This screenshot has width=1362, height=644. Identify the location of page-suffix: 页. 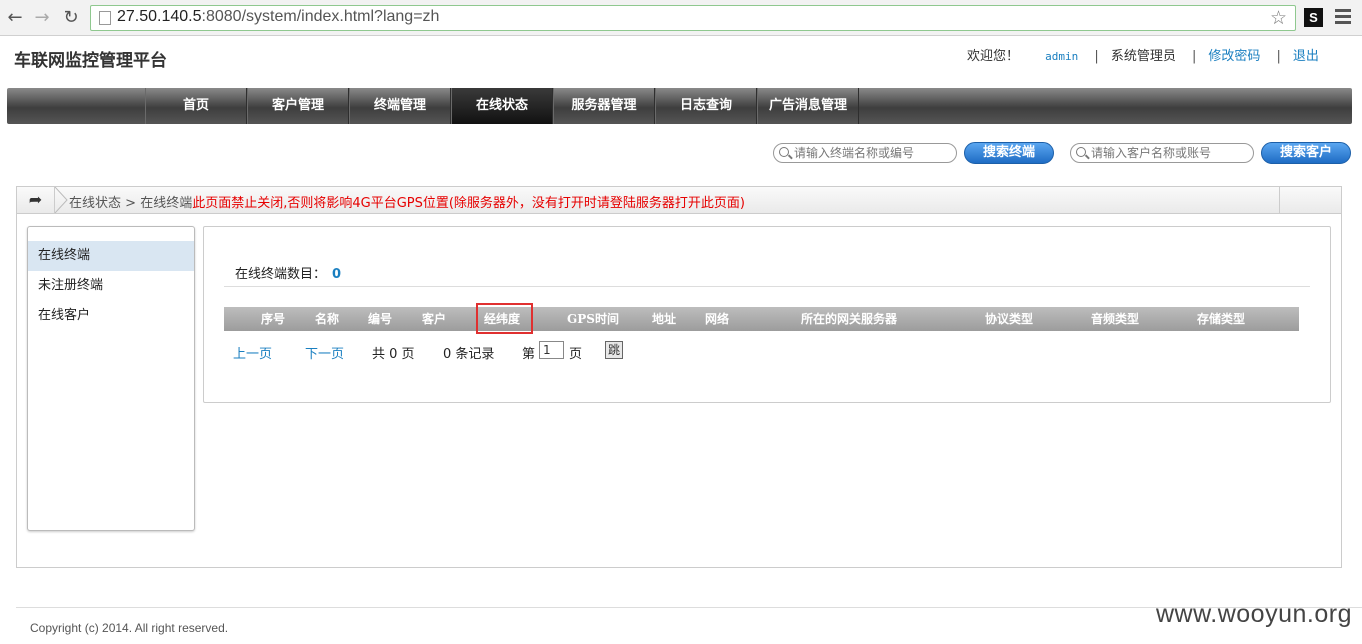
(576, 354).